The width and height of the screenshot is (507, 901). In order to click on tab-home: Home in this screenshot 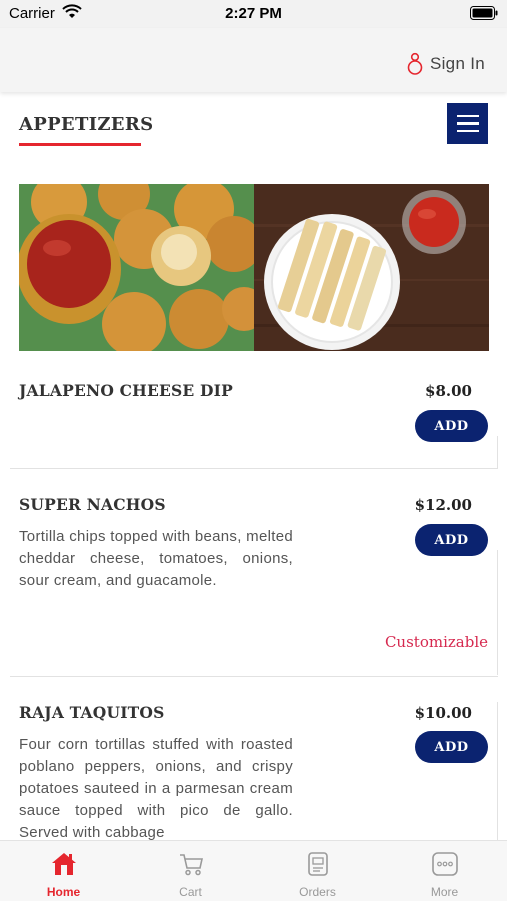, I will do `click(63, 871)`.